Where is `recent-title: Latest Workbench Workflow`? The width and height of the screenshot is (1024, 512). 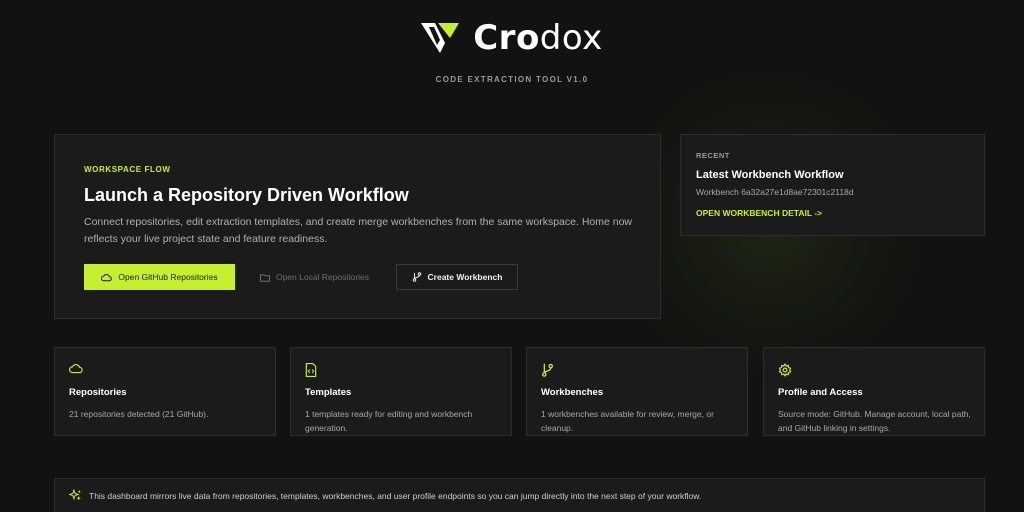
recent-title: Latest Workbench Workflow is located at coordinates (770, 175).